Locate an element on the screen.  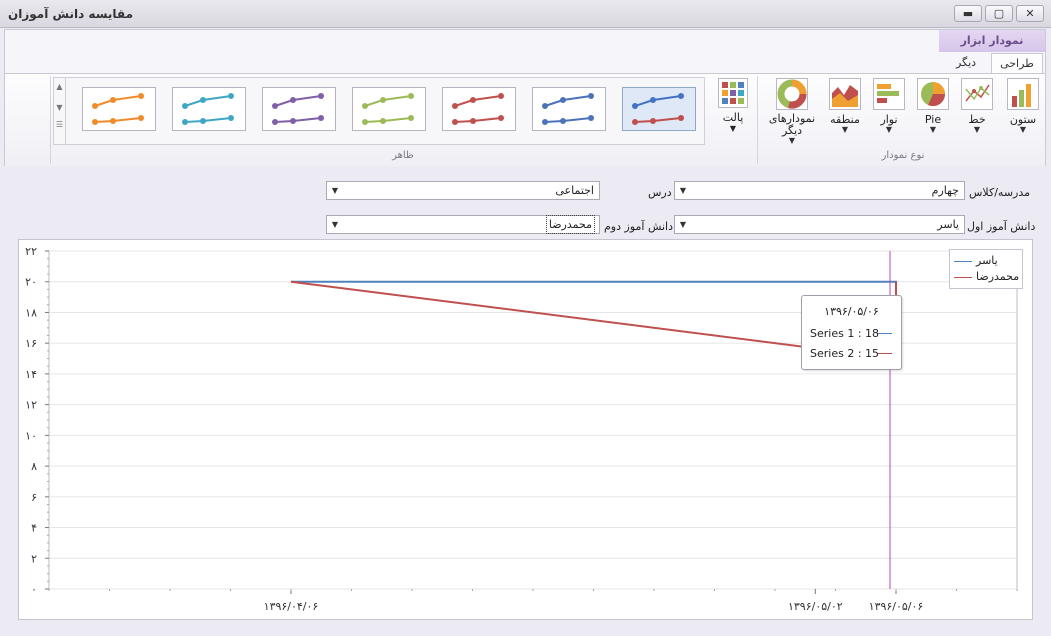
bar-chart-button: نوار ▼ is located at coordinates (889, 106).